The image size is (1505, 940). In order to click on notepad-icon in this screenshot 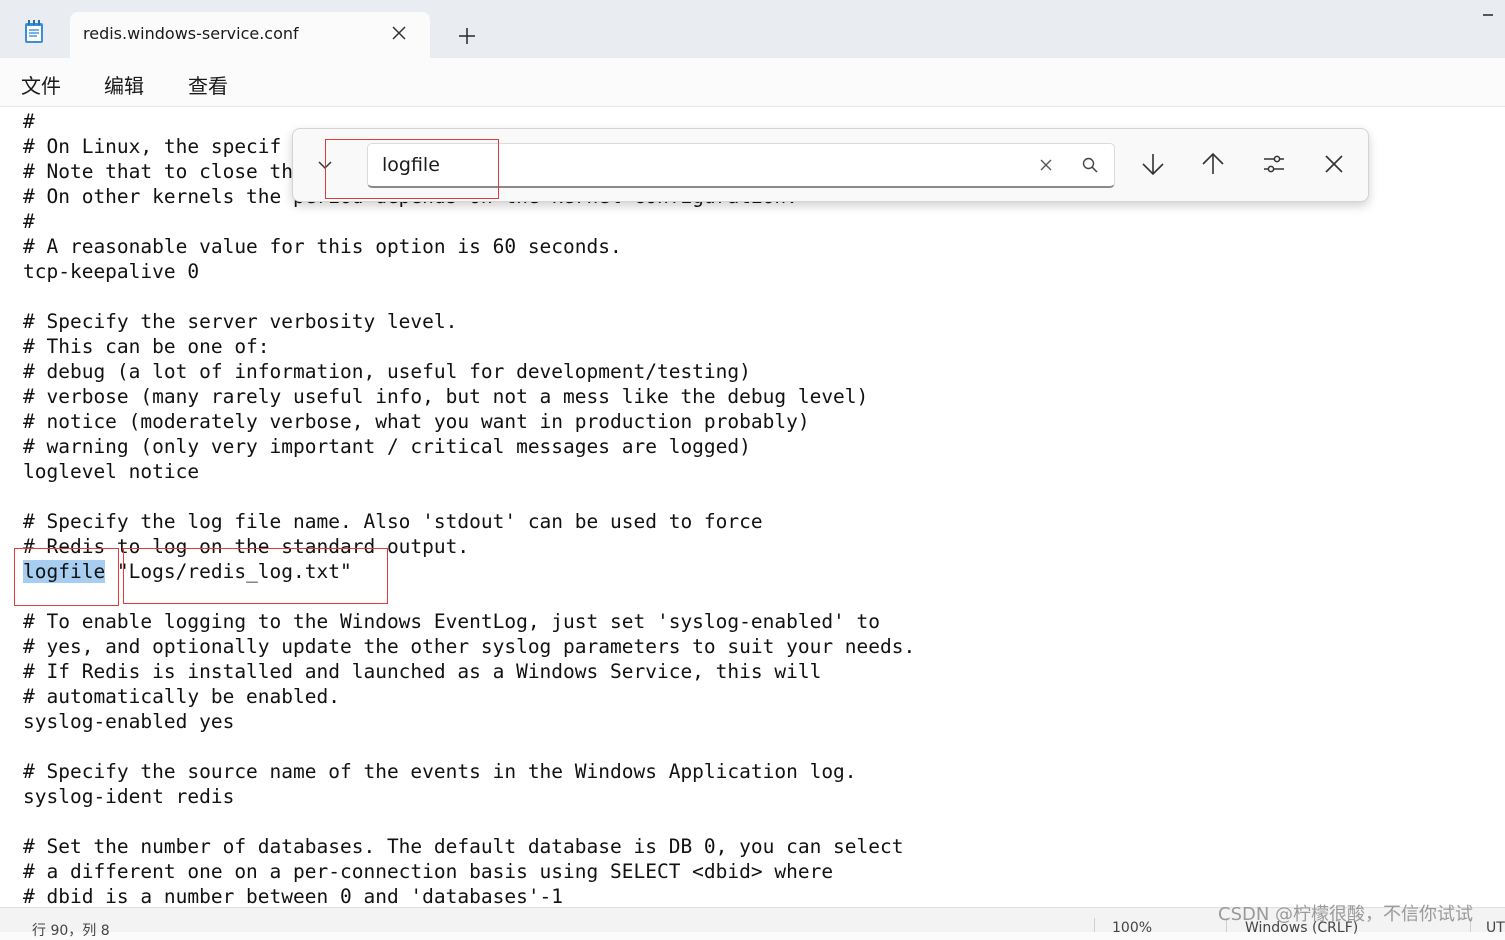, I will do `click(34, 31)`.